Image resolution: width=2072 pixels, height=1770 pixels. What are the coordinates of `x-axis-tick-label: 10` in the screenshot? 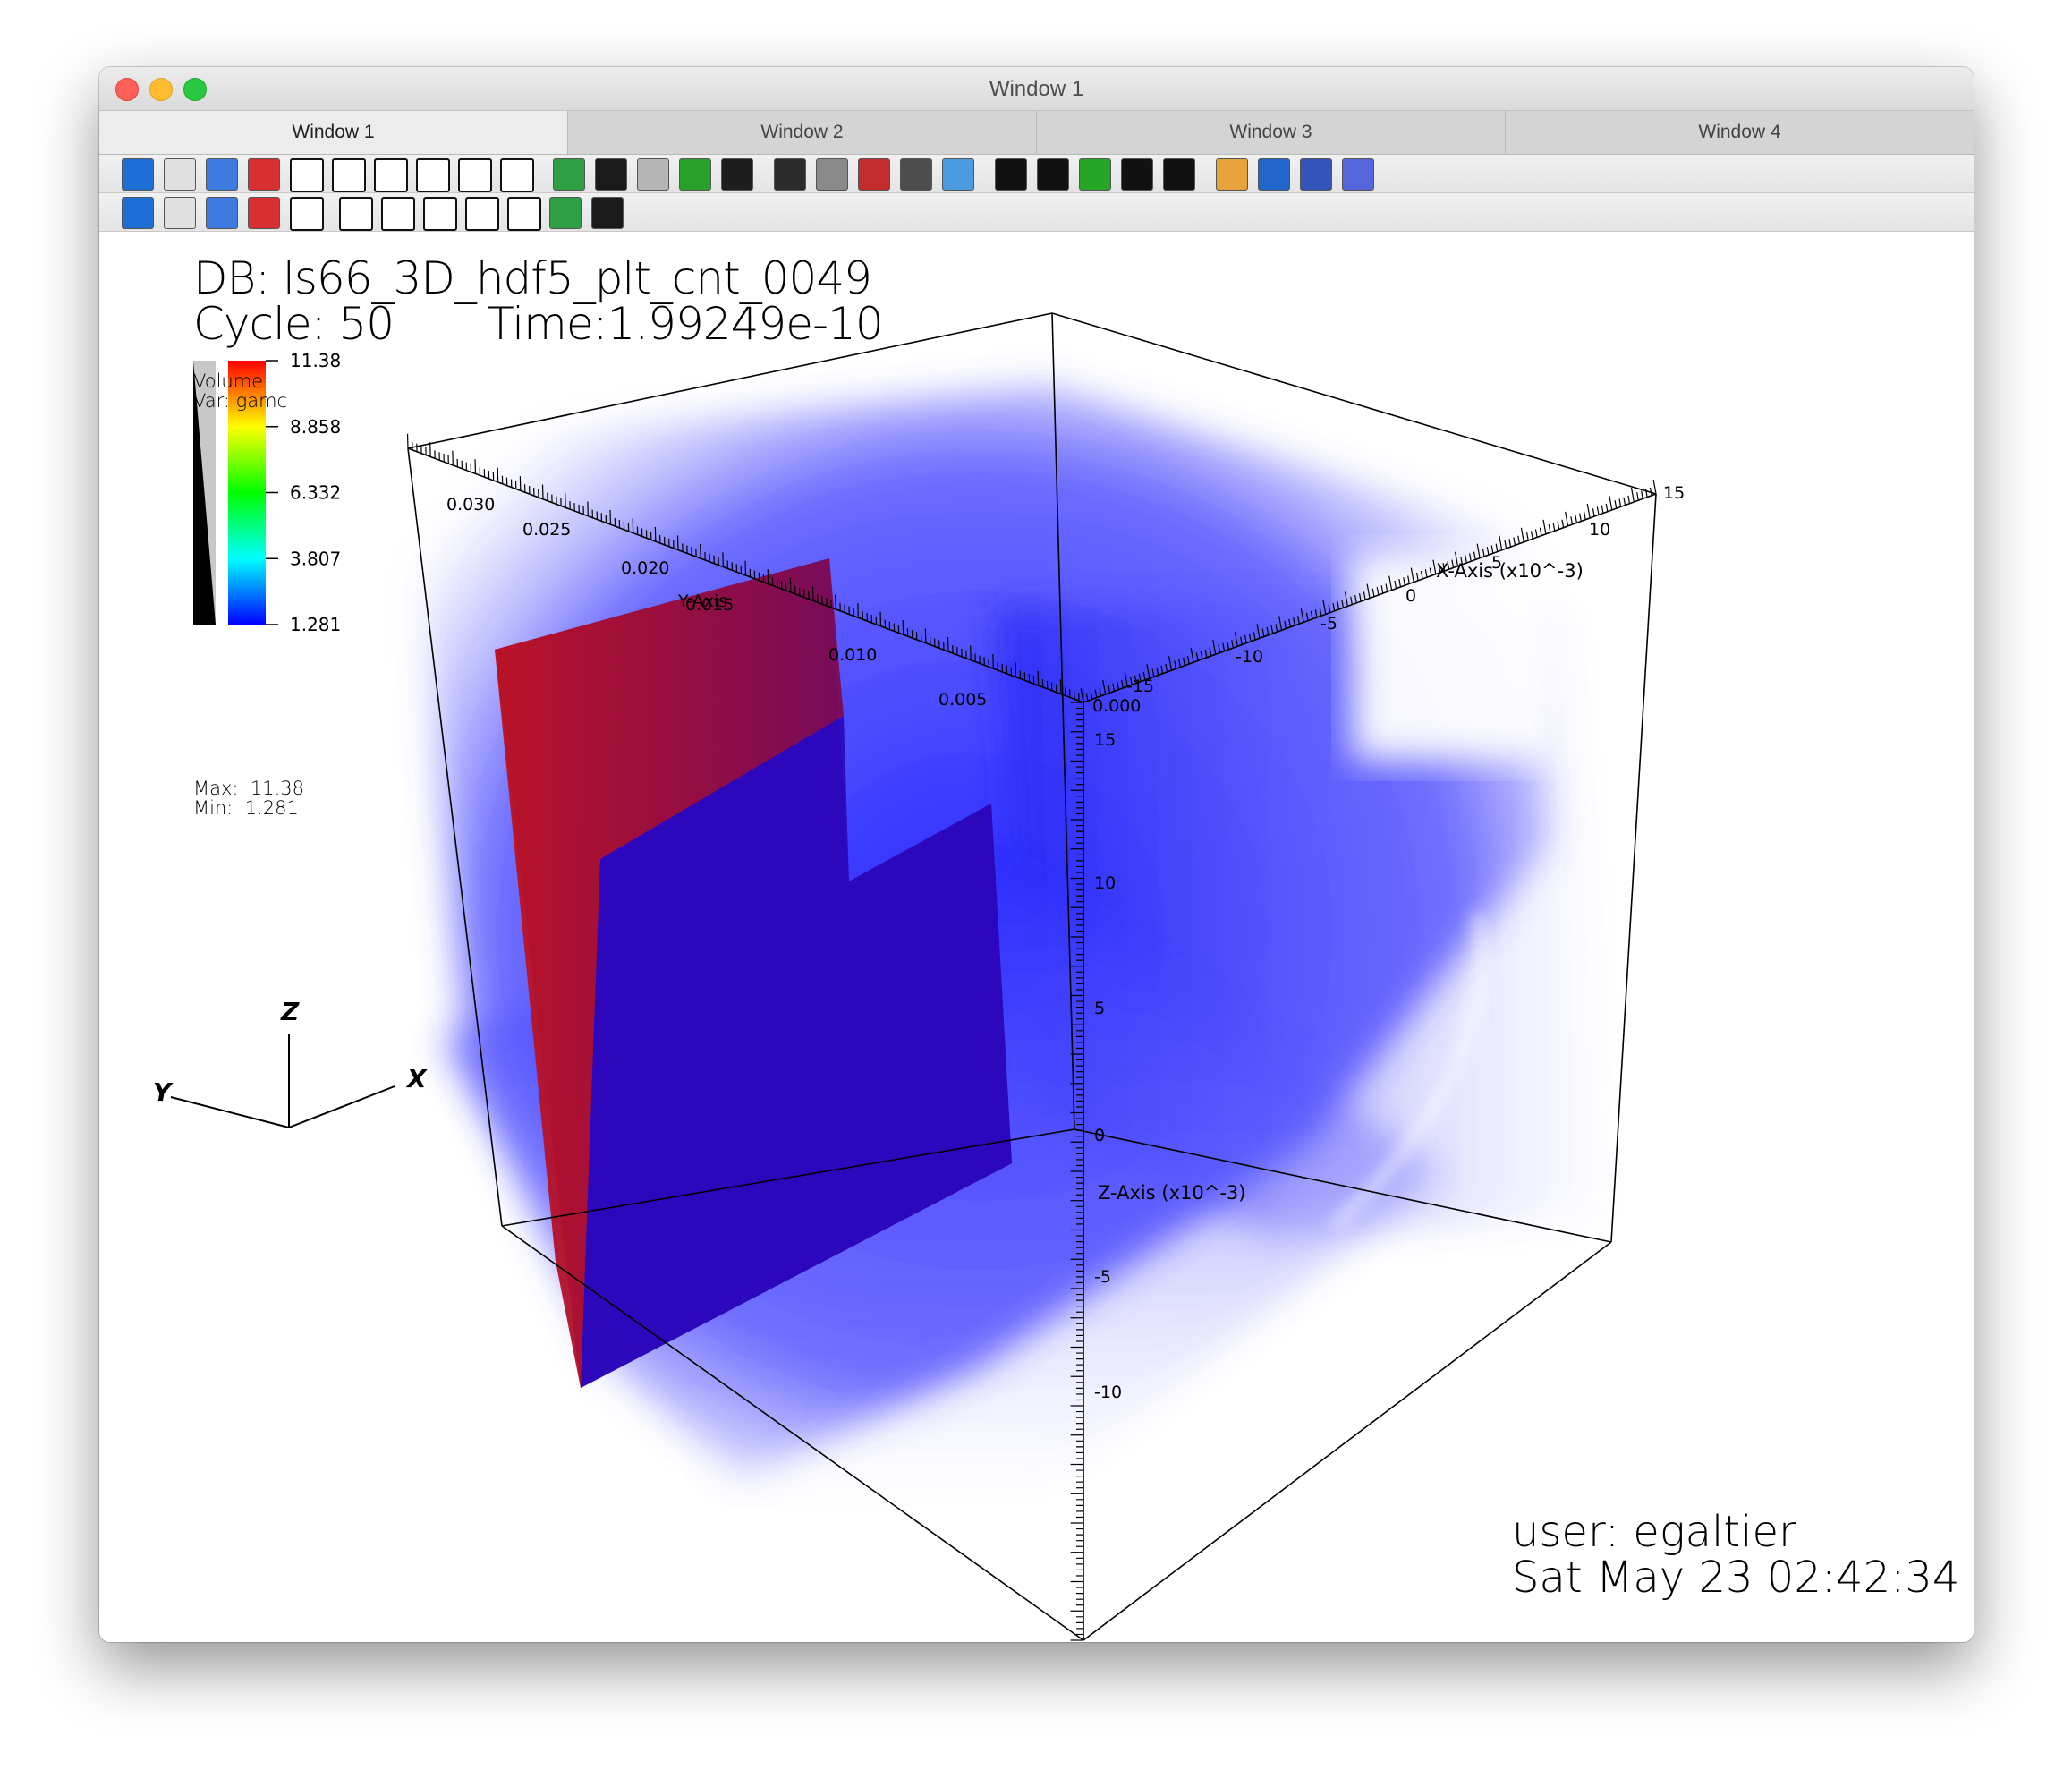 It's located at (1600, 530).